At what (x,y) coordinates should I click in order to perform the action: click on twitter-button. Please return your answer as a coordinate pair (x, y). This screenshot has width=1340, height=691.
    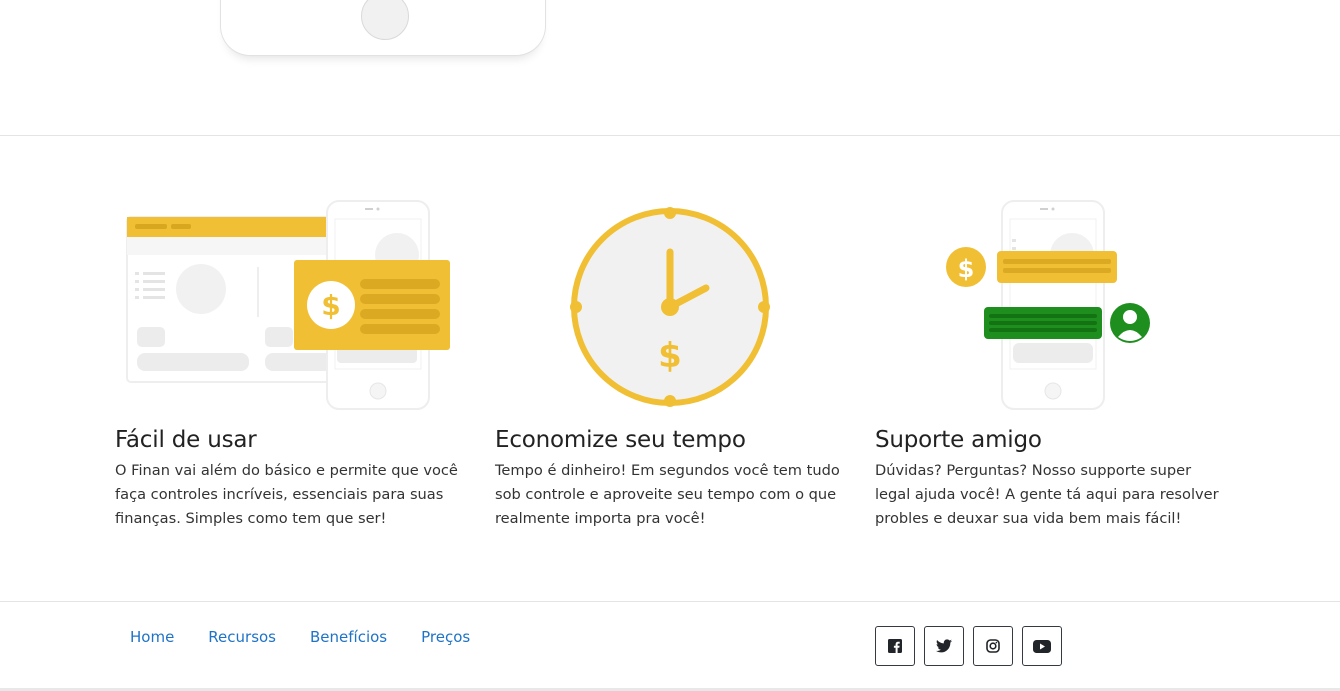
    Looking at the image, I should click on (944, 646).